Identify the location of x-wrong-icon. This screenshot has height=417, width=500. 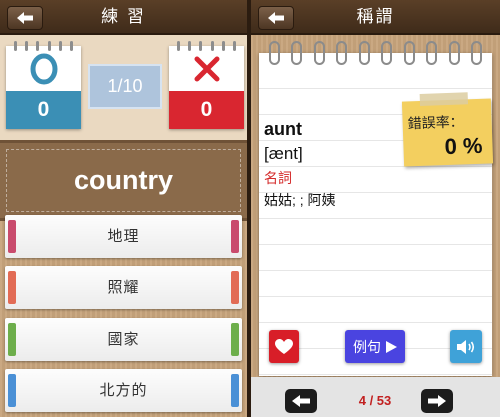
(207, 69).